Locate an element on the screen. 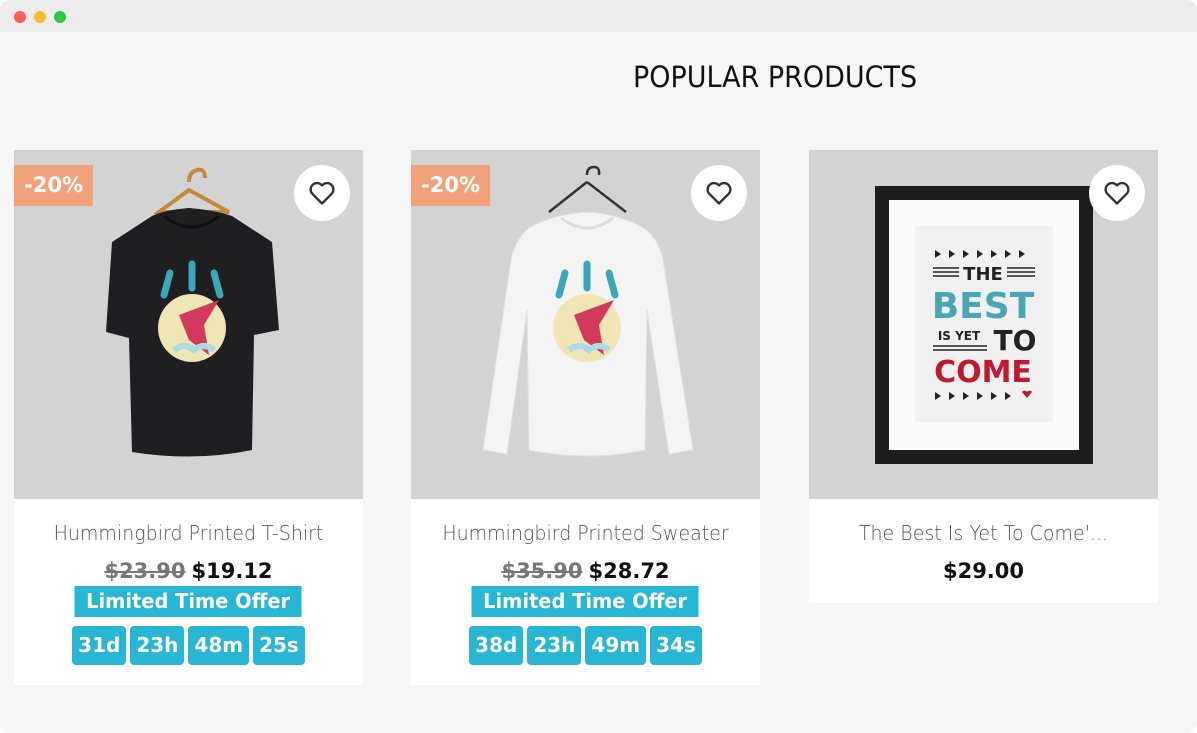  regular-price: $23.90 is located at coordinates (145, 571).